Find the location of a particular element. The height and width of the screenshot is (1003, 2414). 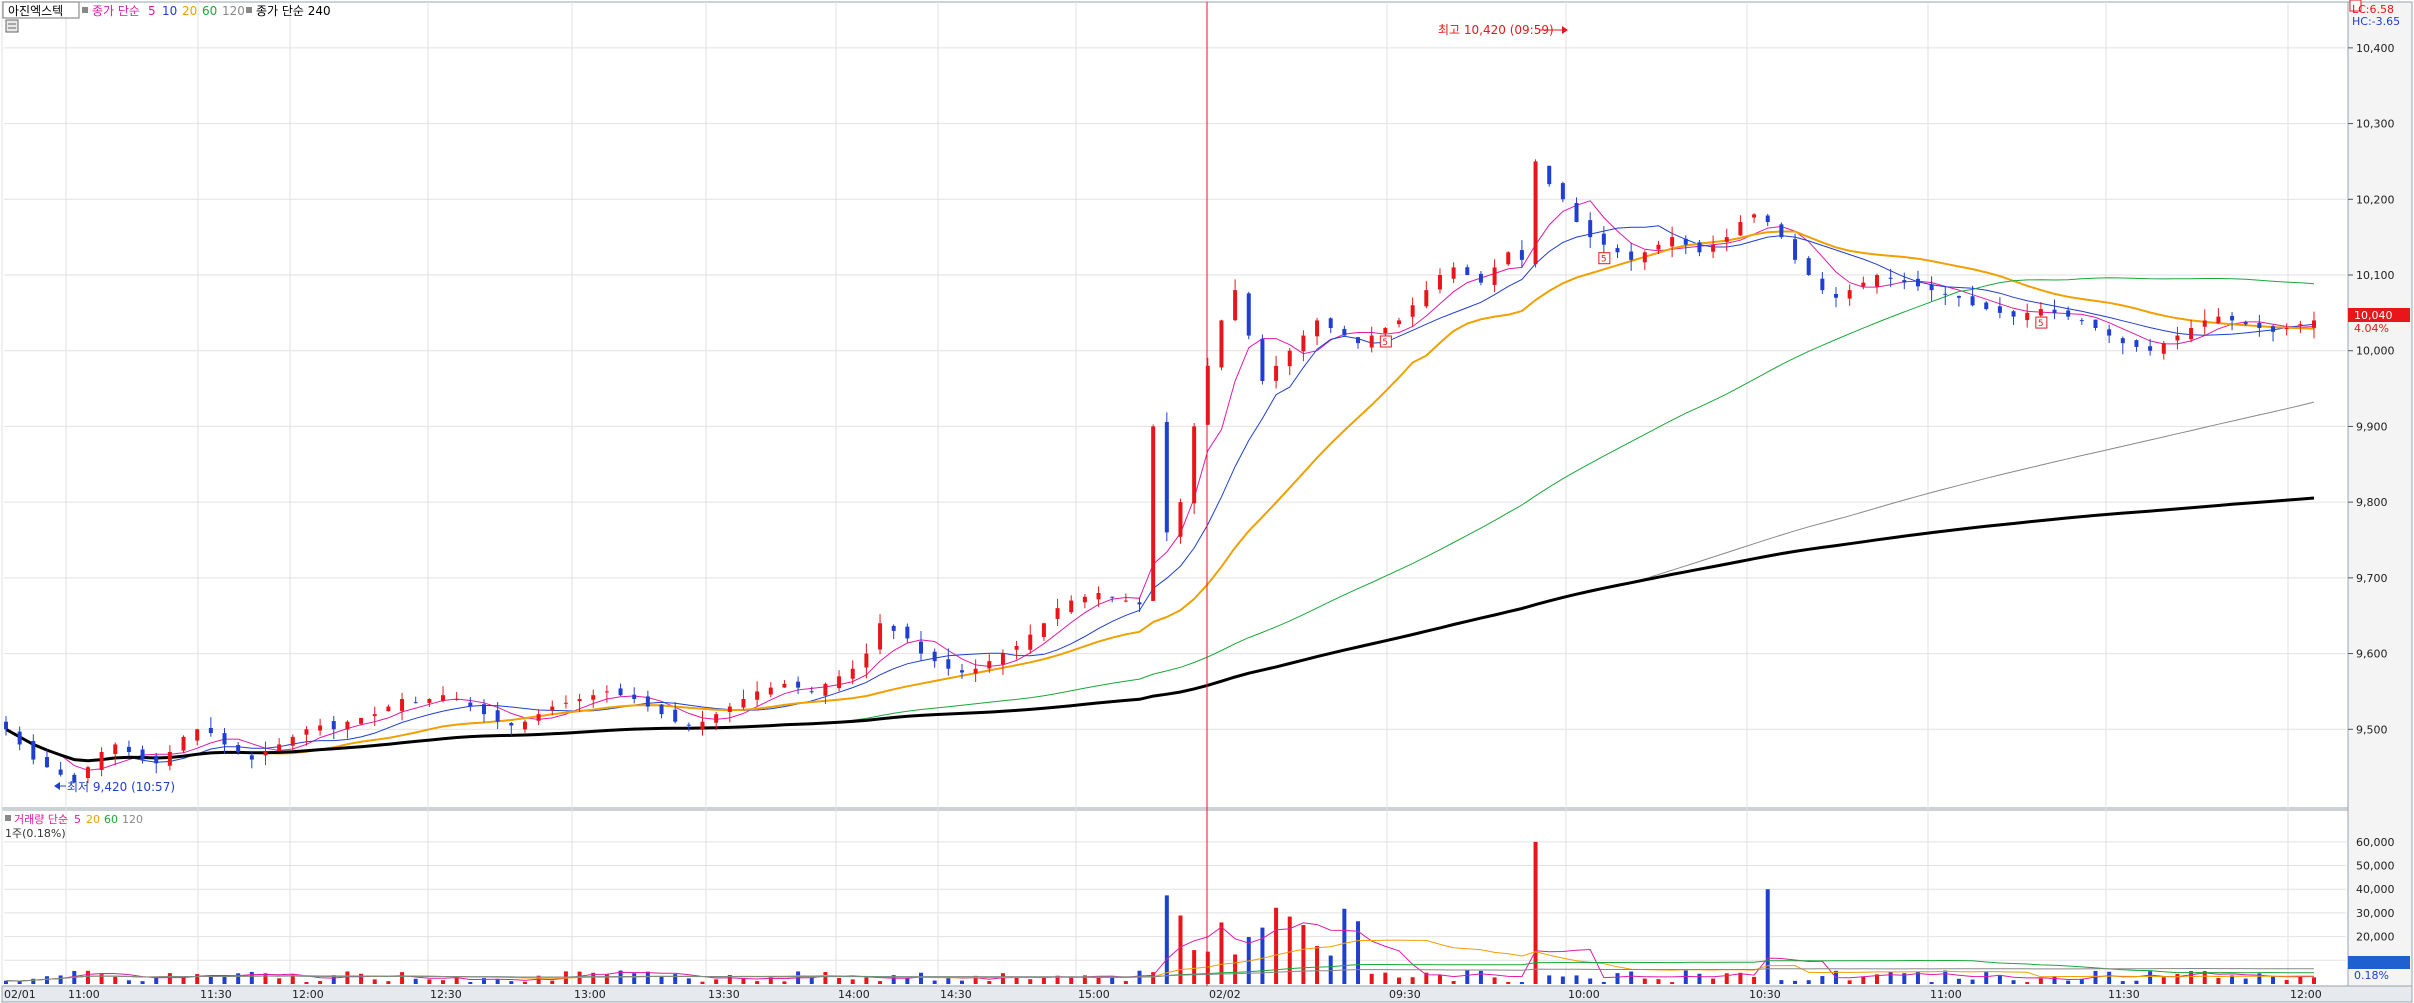

volume-tick-label: 60,000 is located at coordinates (2375, 842).